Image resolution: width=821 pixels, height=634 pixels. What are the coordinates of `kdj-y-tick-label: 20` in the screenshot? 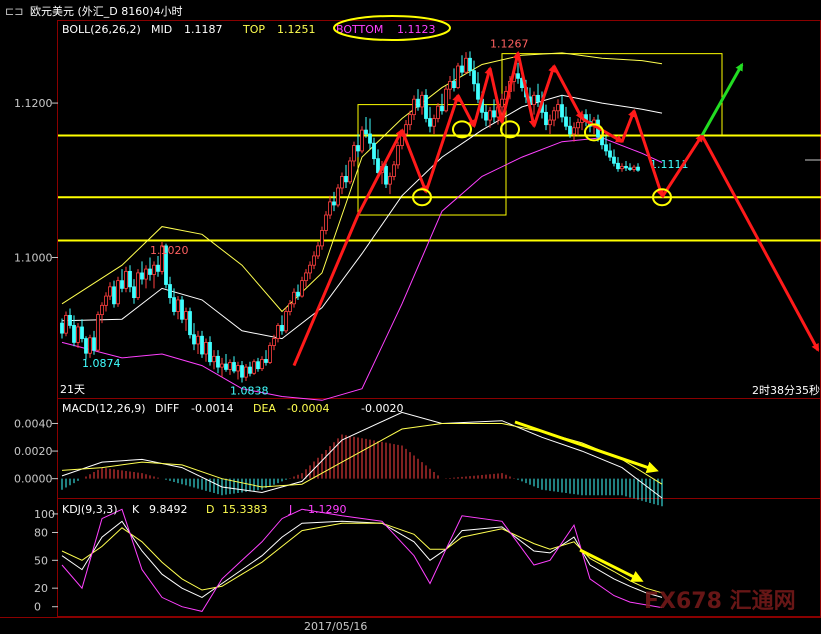 It's located at (41, 588).